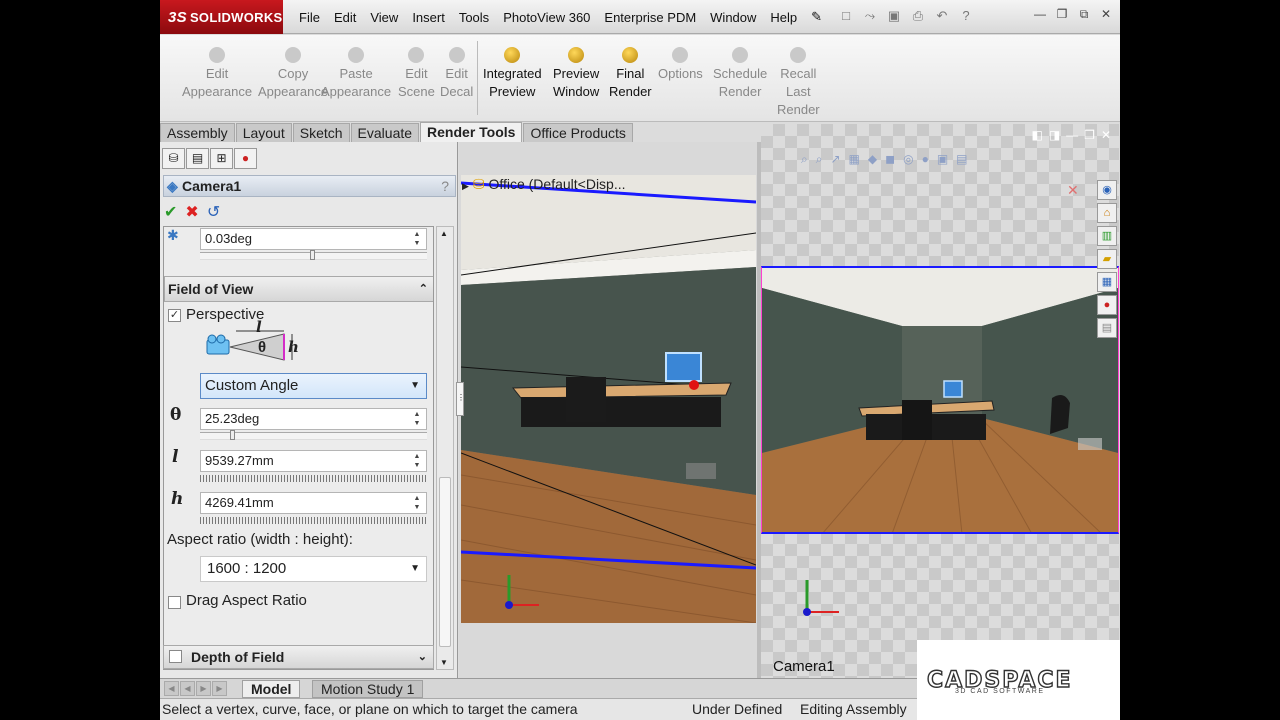 The width and height of the screenshot is (1280, 720). I want to click on next-tab-icon: ▶, so click(203, 688).